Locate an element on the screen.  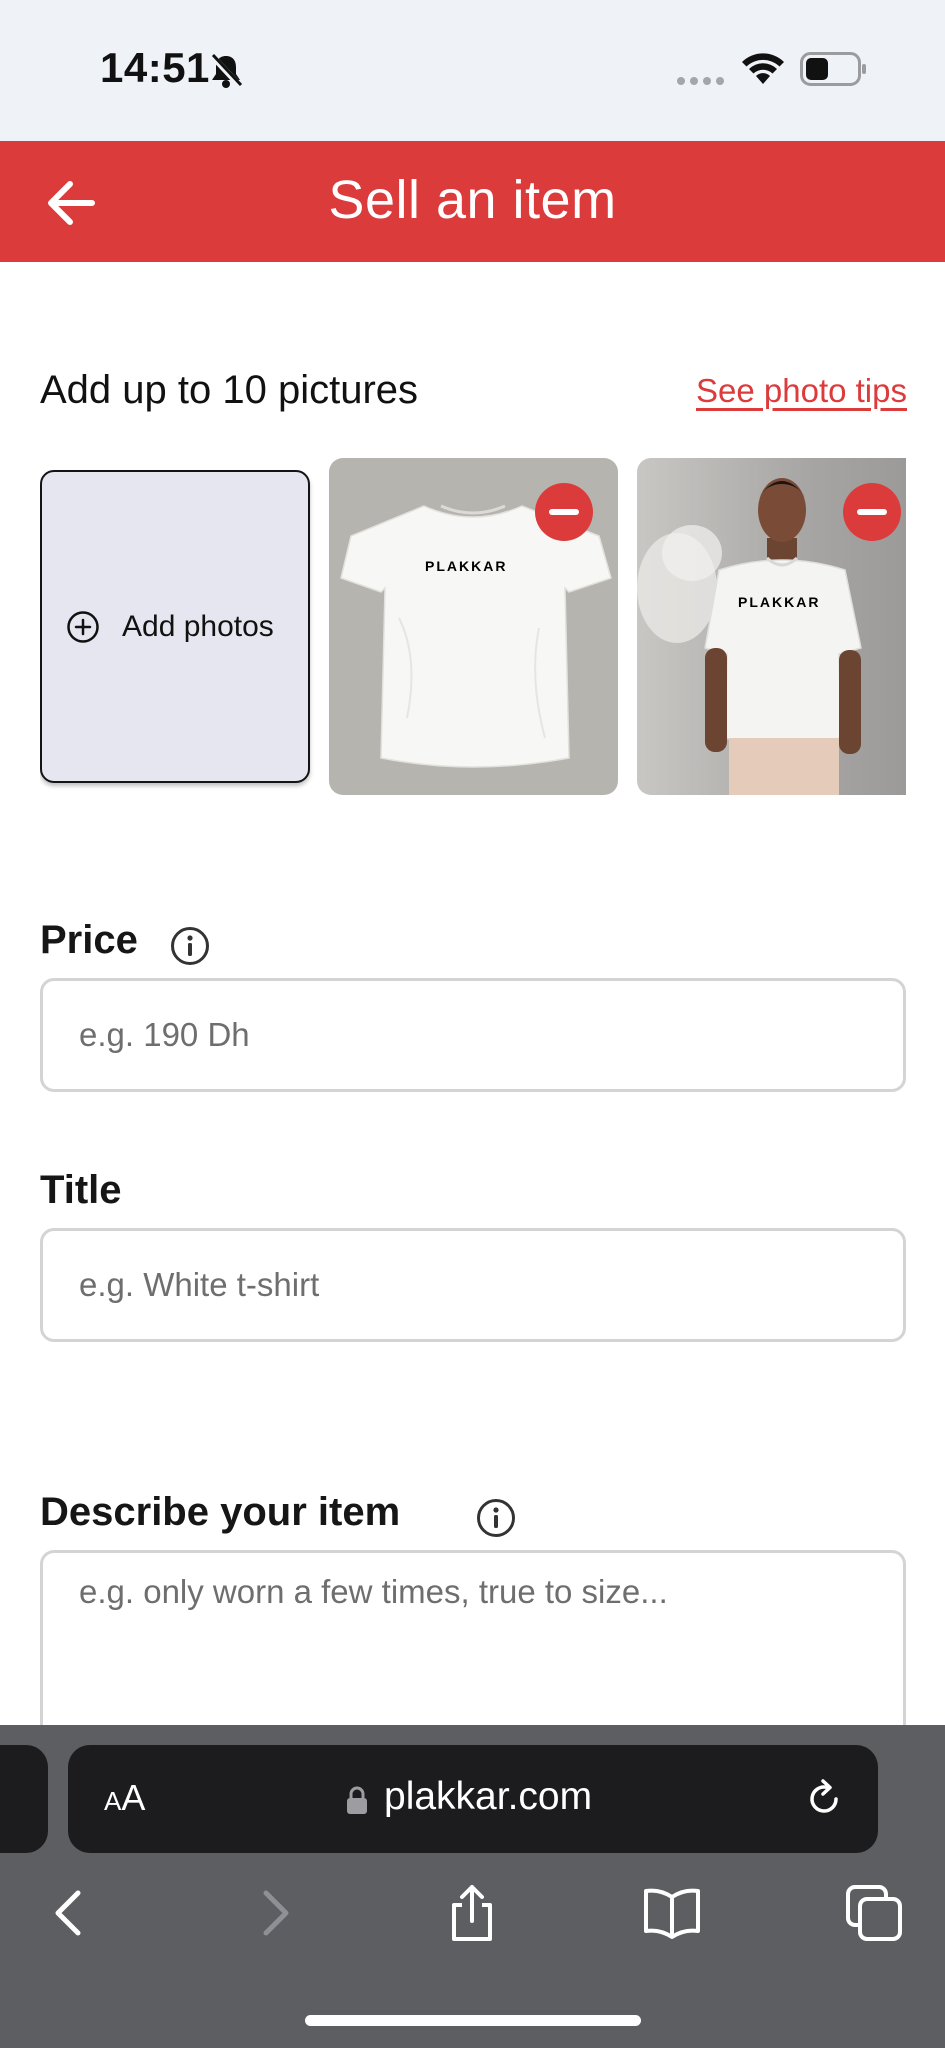
battery-icon is located at coordinates (833, 69).